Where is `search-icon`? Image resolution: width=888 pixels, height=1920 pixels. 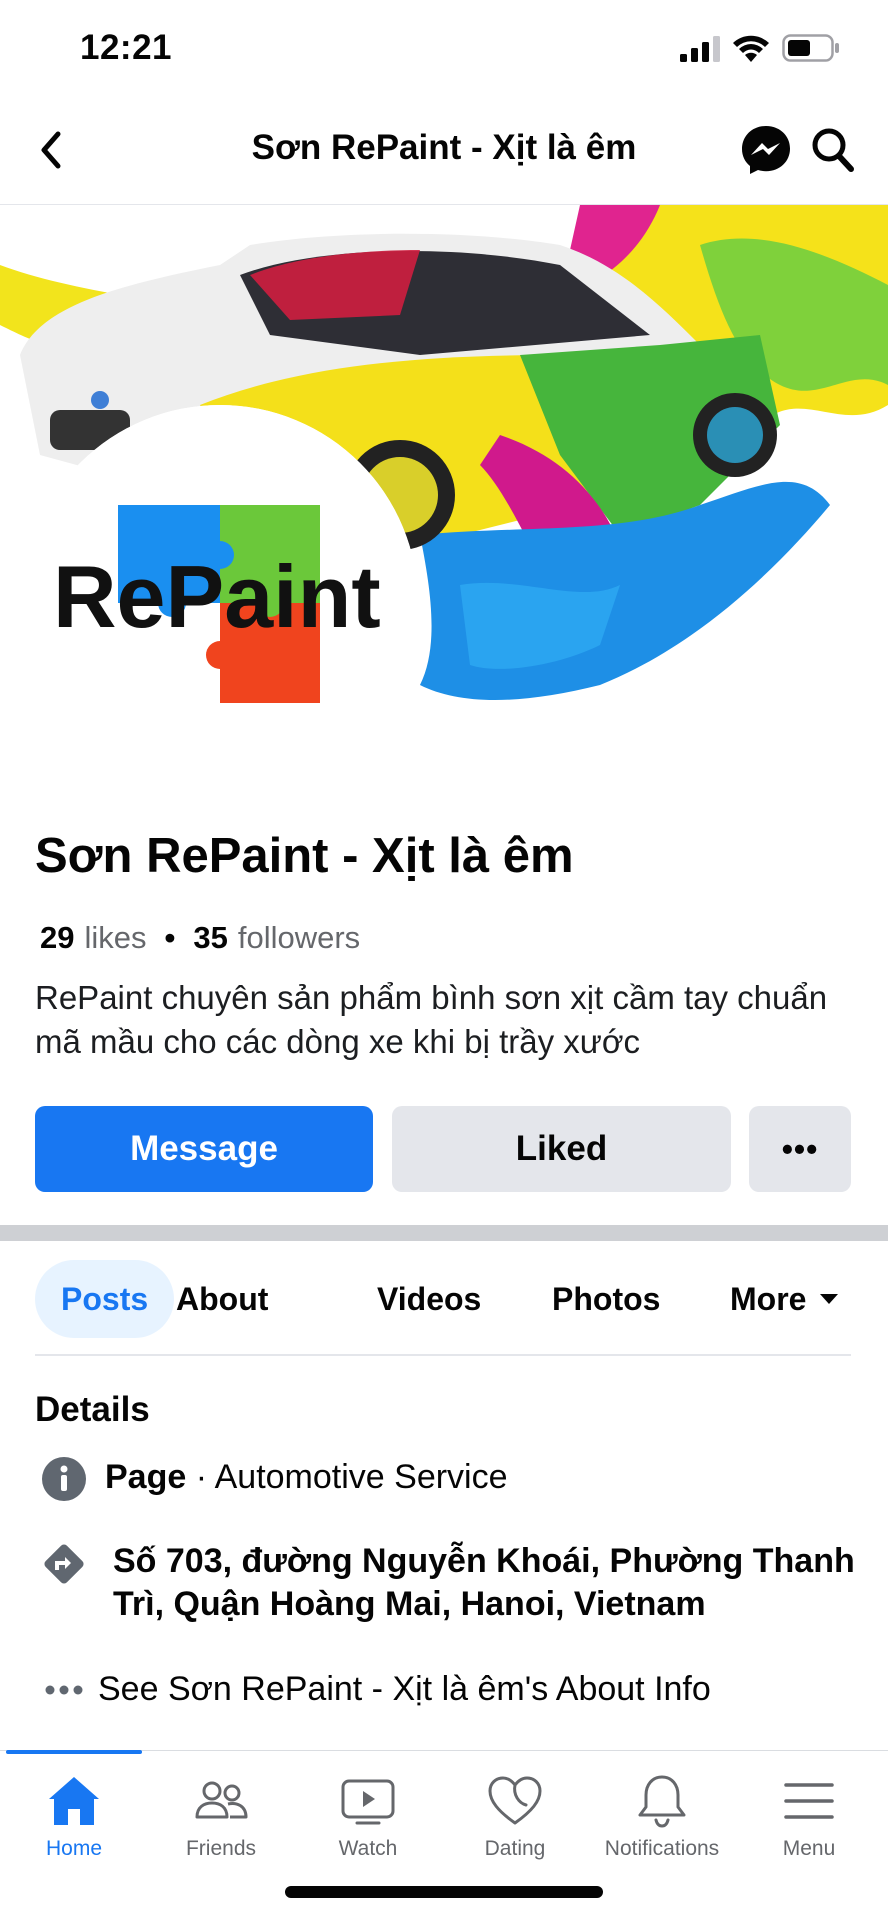 search-icon is located at coordinates (833, 150).